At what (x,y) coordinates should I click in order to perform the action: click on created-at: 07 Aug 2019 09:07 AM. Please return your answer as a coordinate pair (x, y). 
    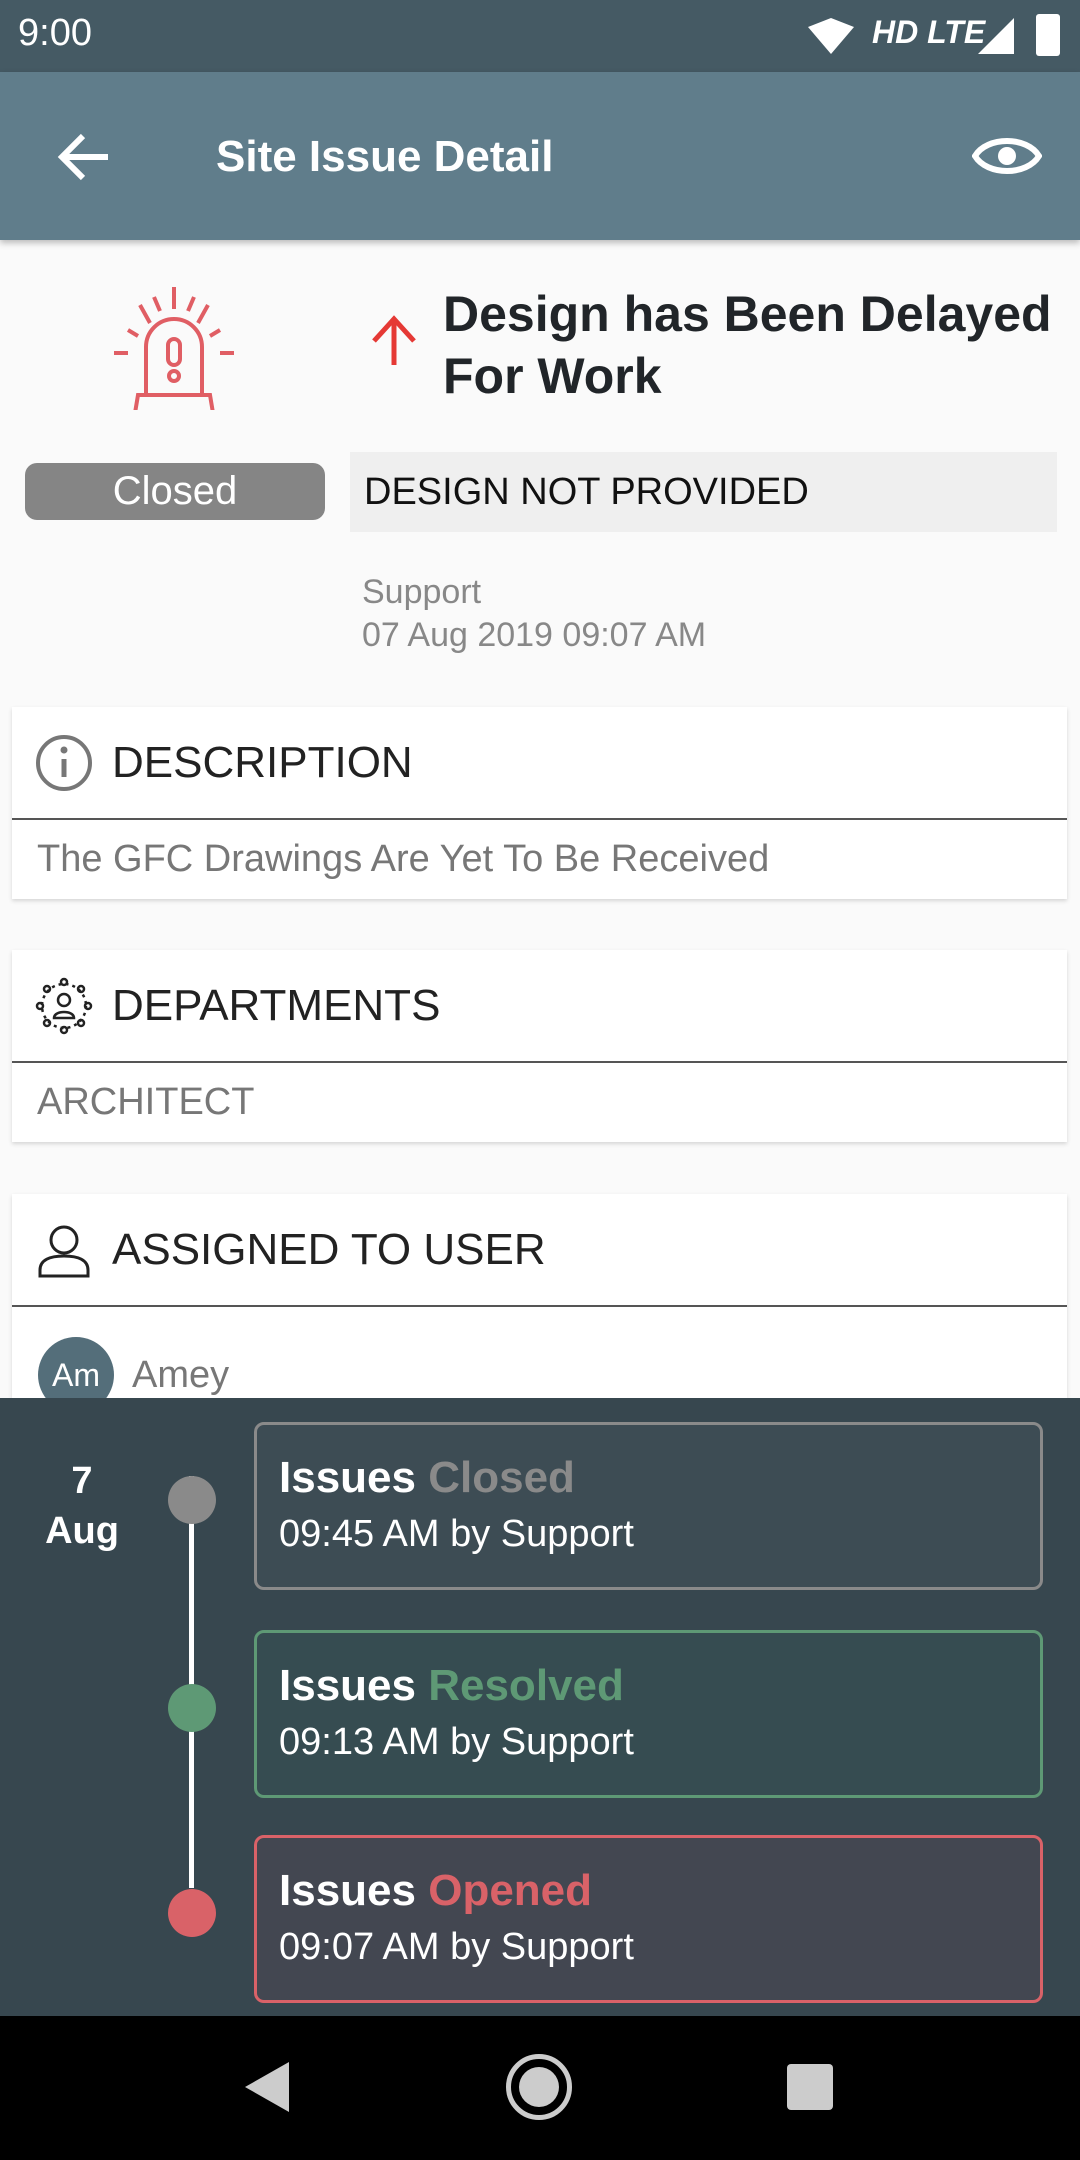
    Looking at the image, I should click on (534, 635).